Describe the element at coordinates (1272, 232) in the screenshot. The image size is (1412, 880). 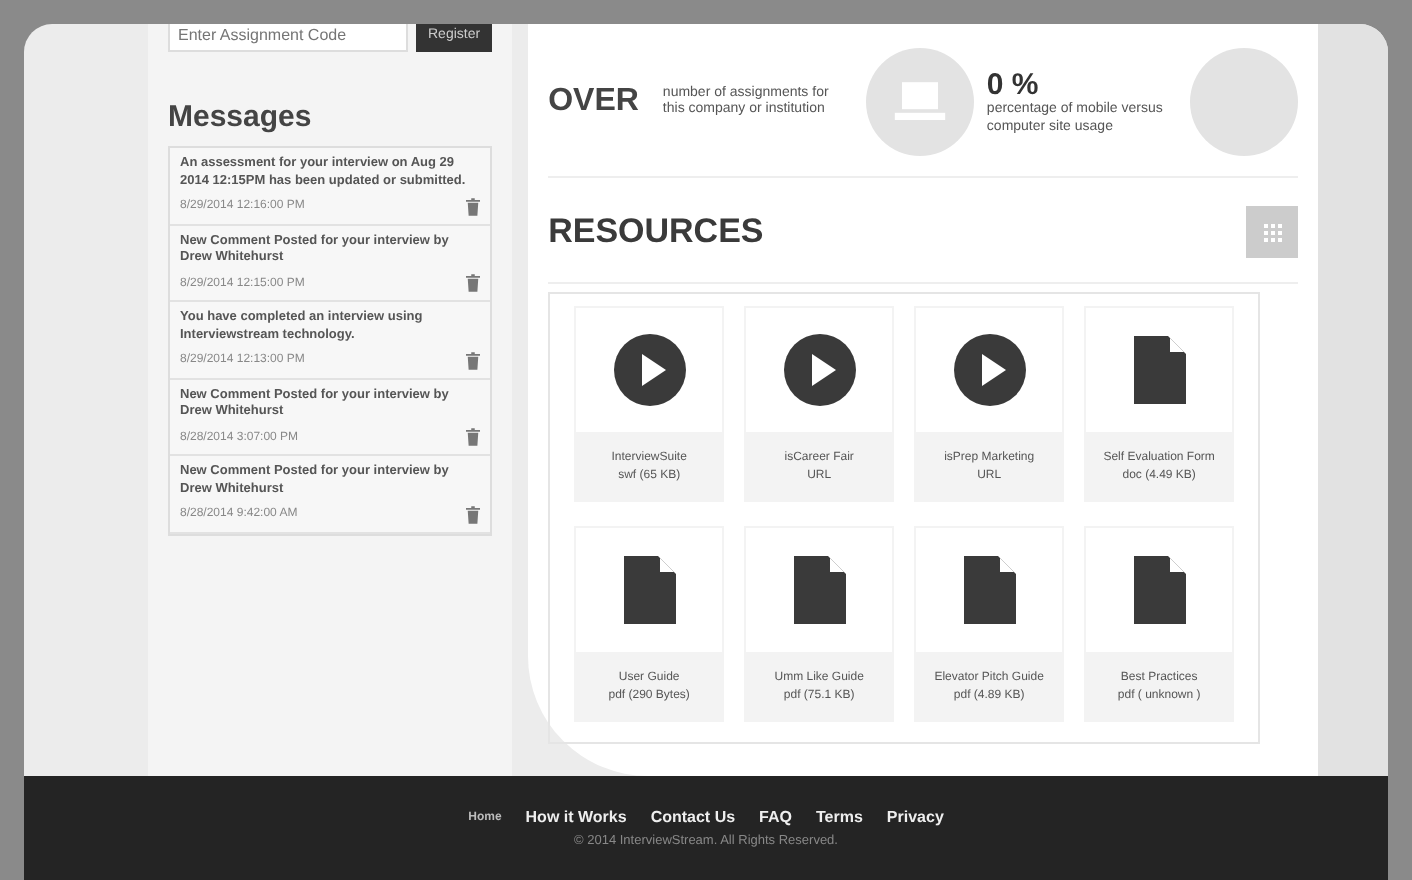
I see `grid-icon` at that location.